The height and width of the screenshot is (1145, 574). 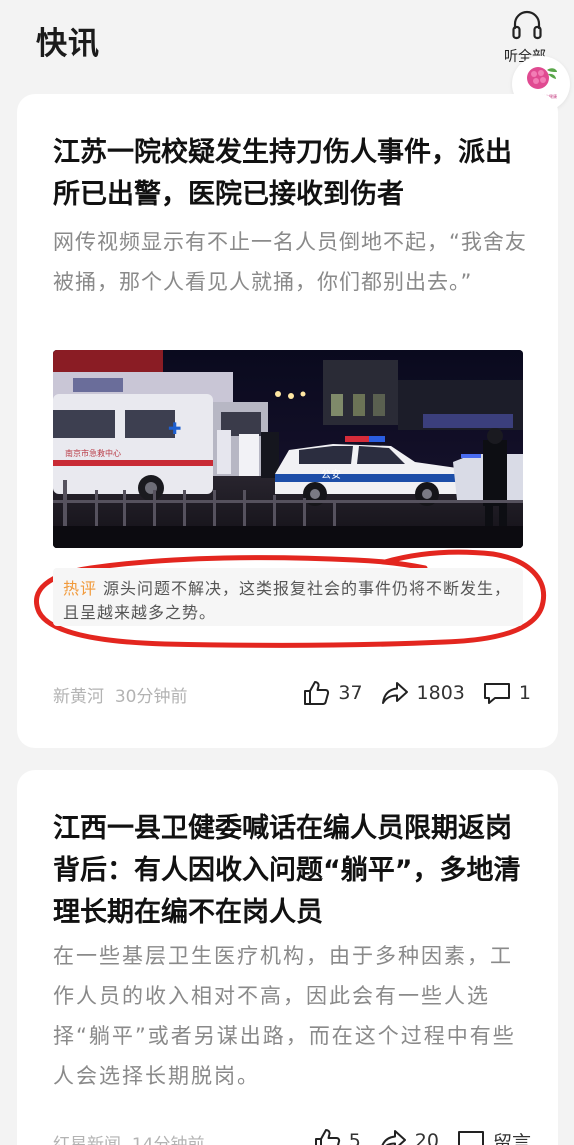 I want to click on share-count: 20, so click(x=426, y=1137).